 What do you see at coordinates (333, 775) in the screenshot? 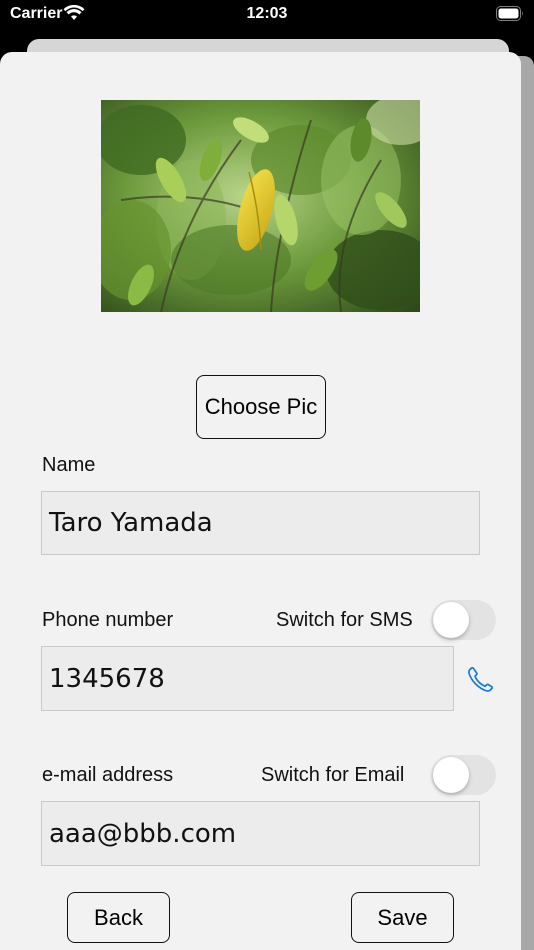
I see `email-switch-label: Switch for Email` at bounding box center [333, 775].